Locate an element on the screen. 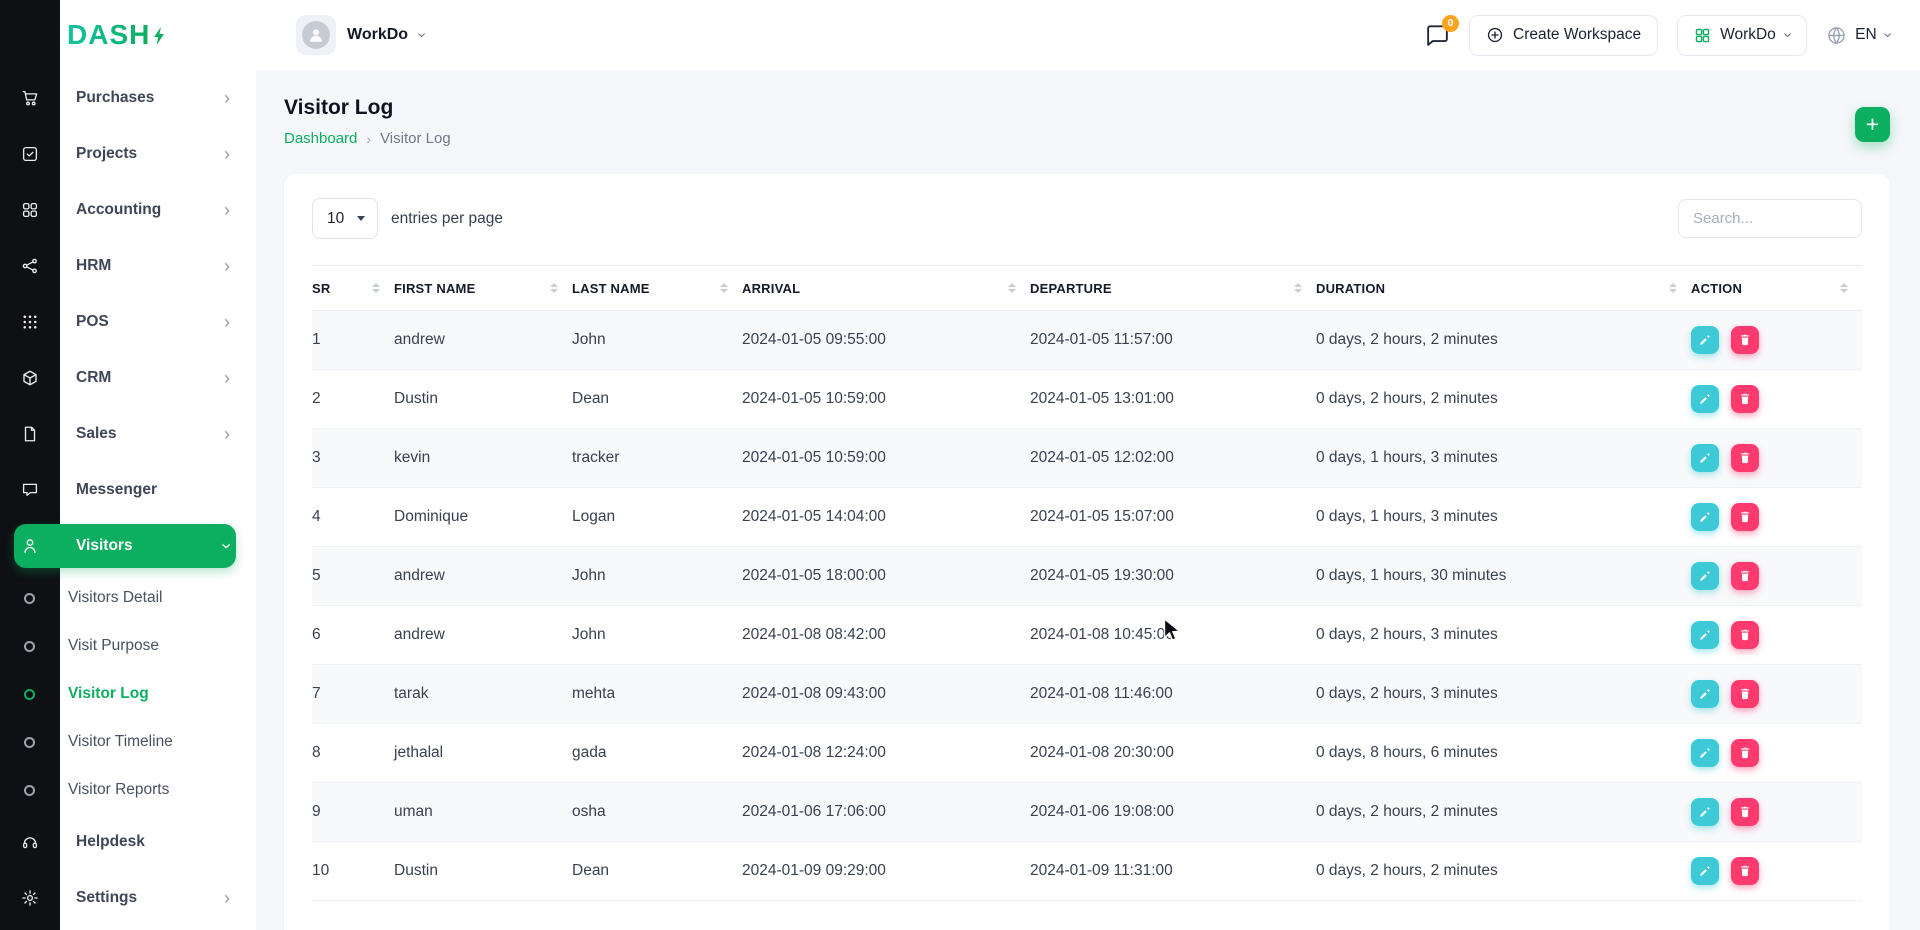 The image size is (1920, 930). page-title: Visitor Log is located at coordinates (339, 107).